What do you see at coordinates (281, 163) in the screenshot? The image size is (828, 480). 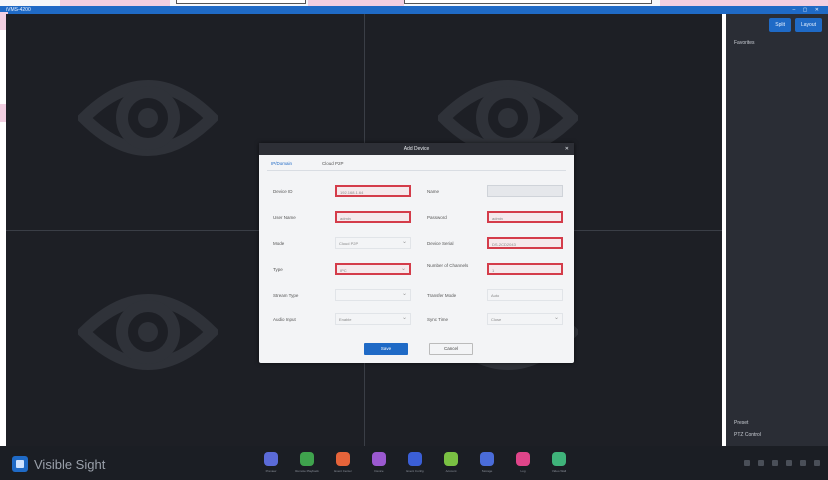 I see `tab-ip-domain: IP/Domain` at bounding box center [281, 163].